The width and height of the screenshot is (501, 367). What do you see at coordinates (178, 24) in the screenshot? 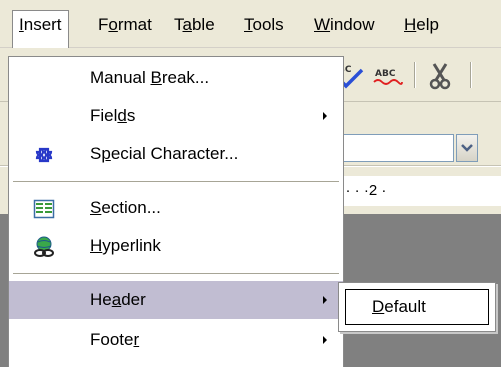
I see `menu-table-a: T` at bounding box center [178, 24].